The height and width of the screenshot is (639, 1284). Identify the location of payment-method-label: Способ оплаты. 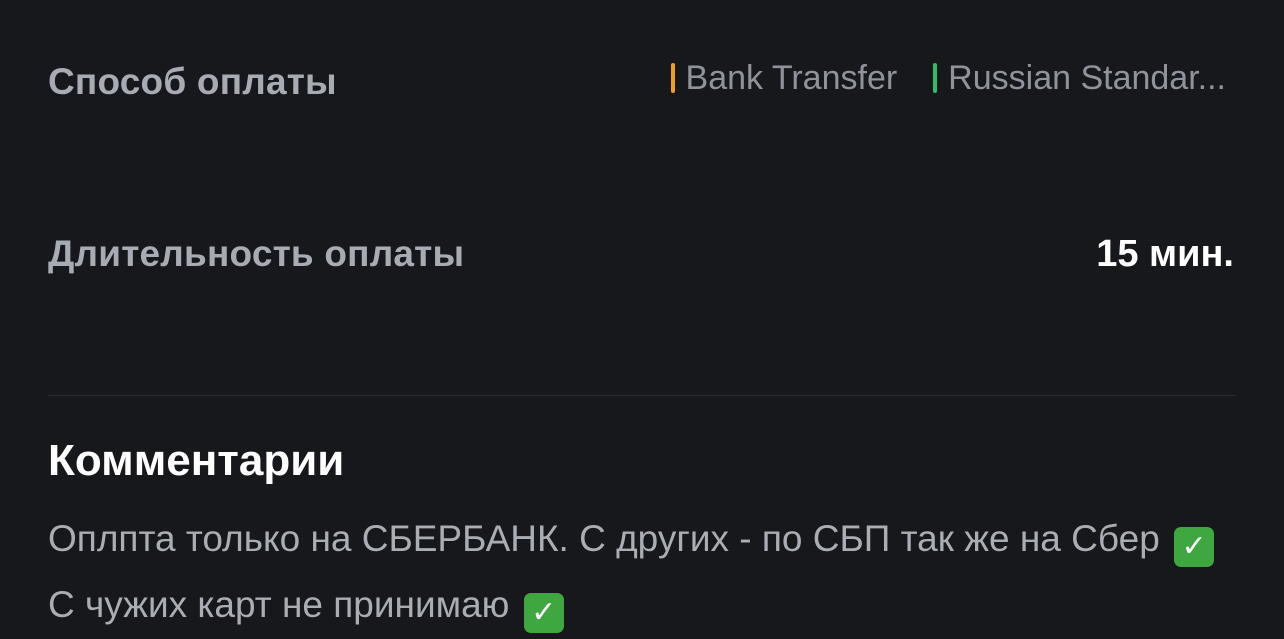
(192, 81).